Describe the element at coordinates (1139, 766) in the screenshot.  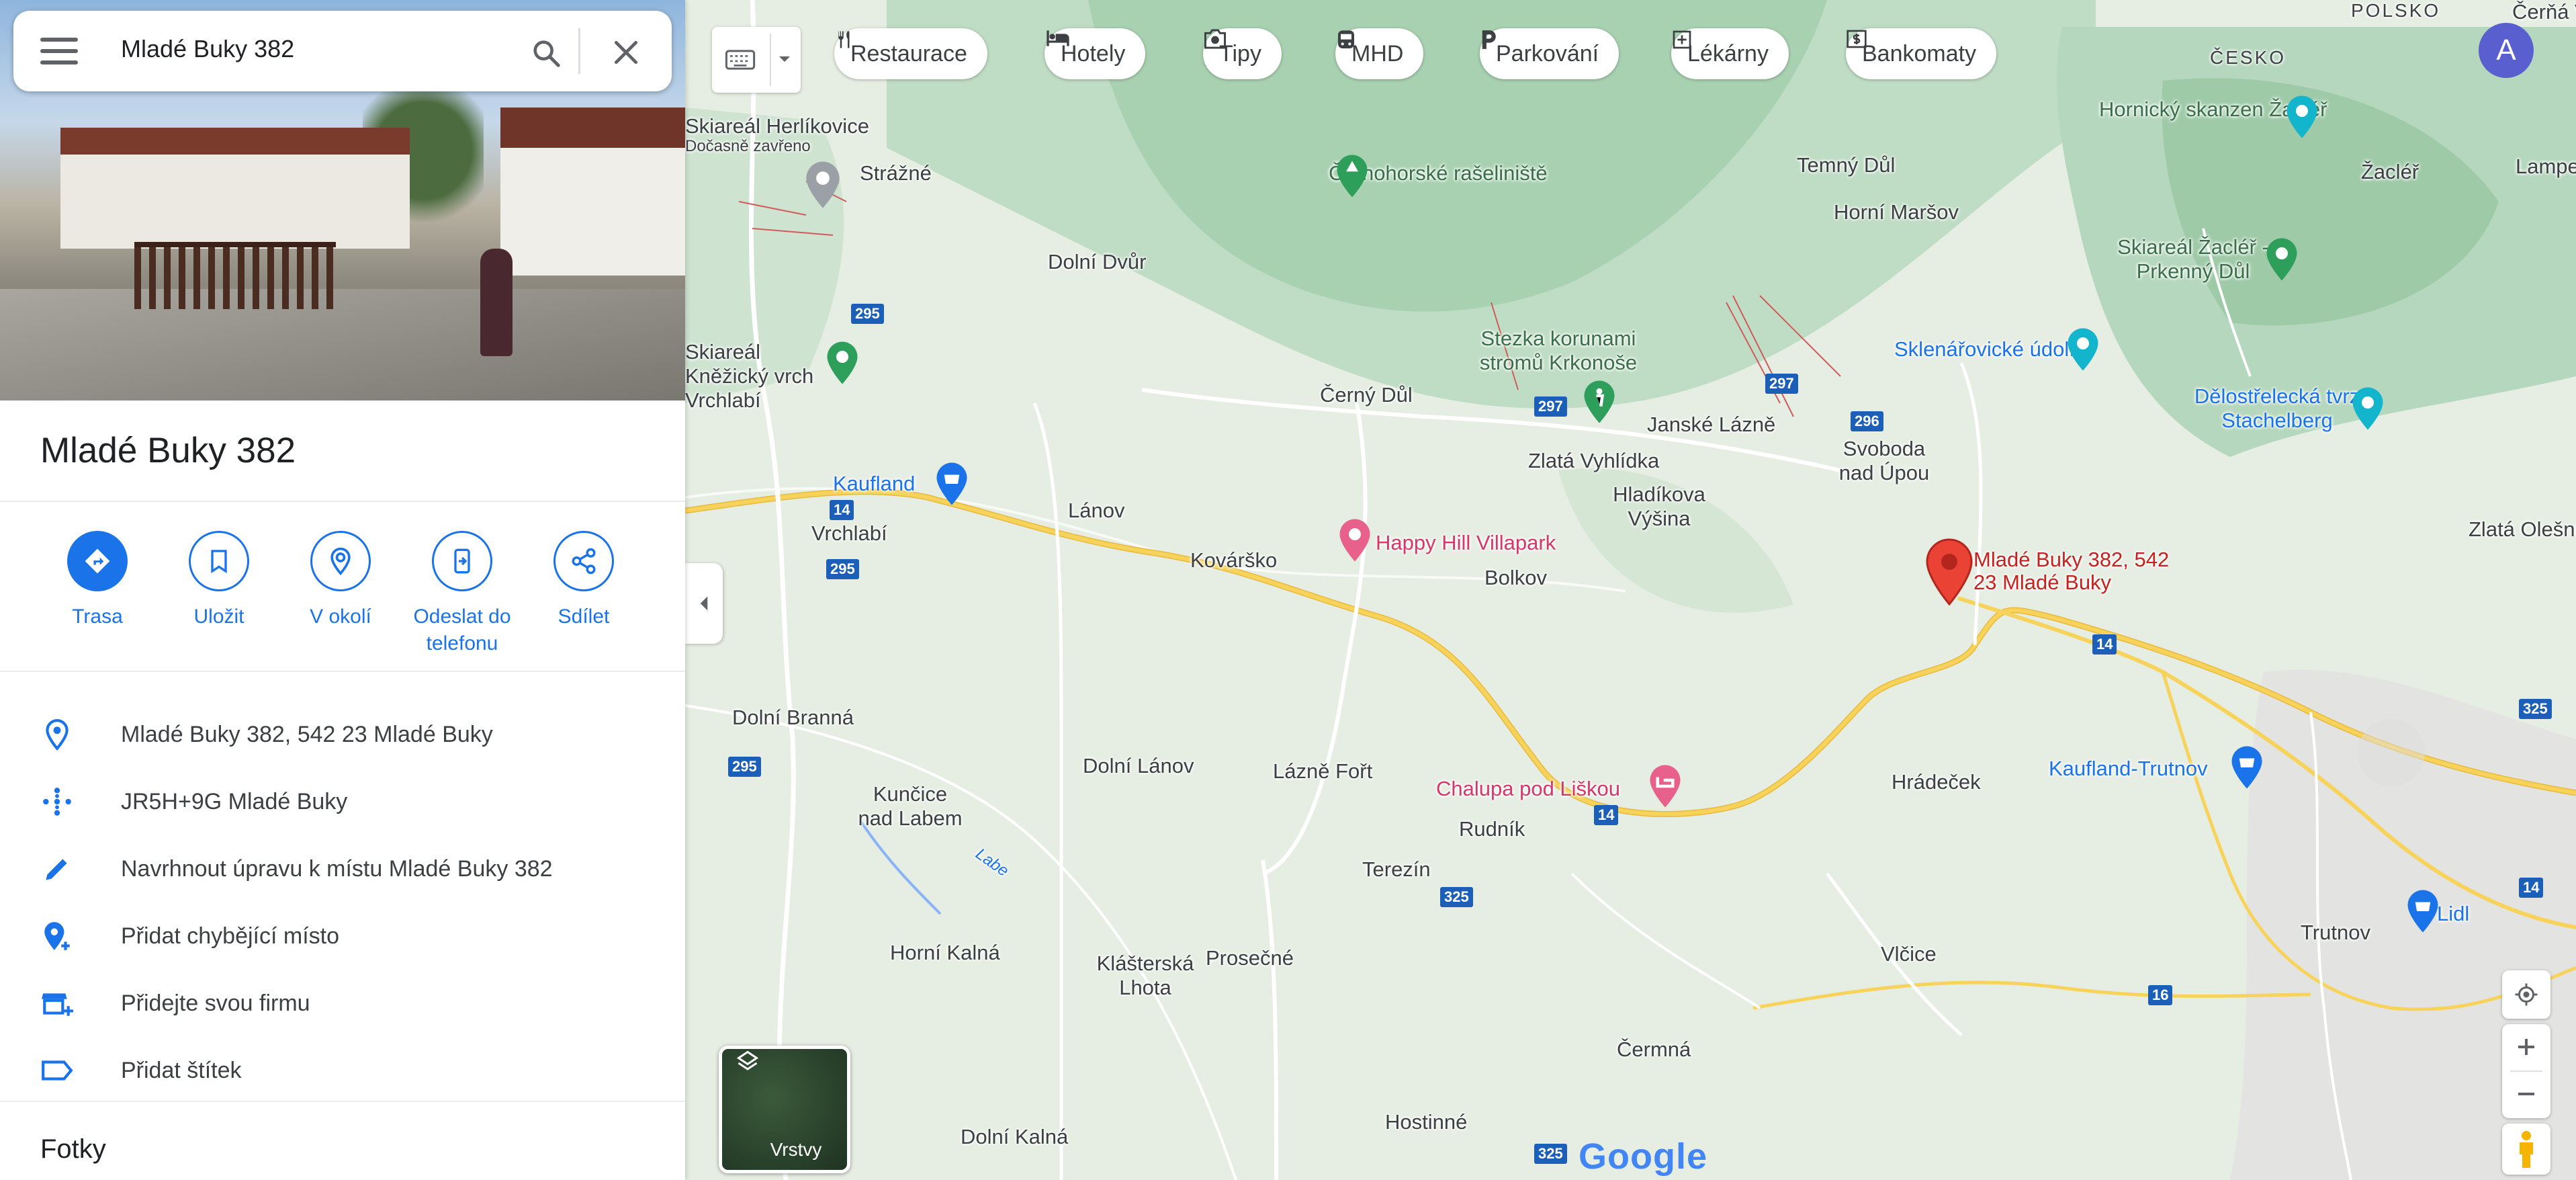
I see `map-label: Dolní Lánov` at that location.